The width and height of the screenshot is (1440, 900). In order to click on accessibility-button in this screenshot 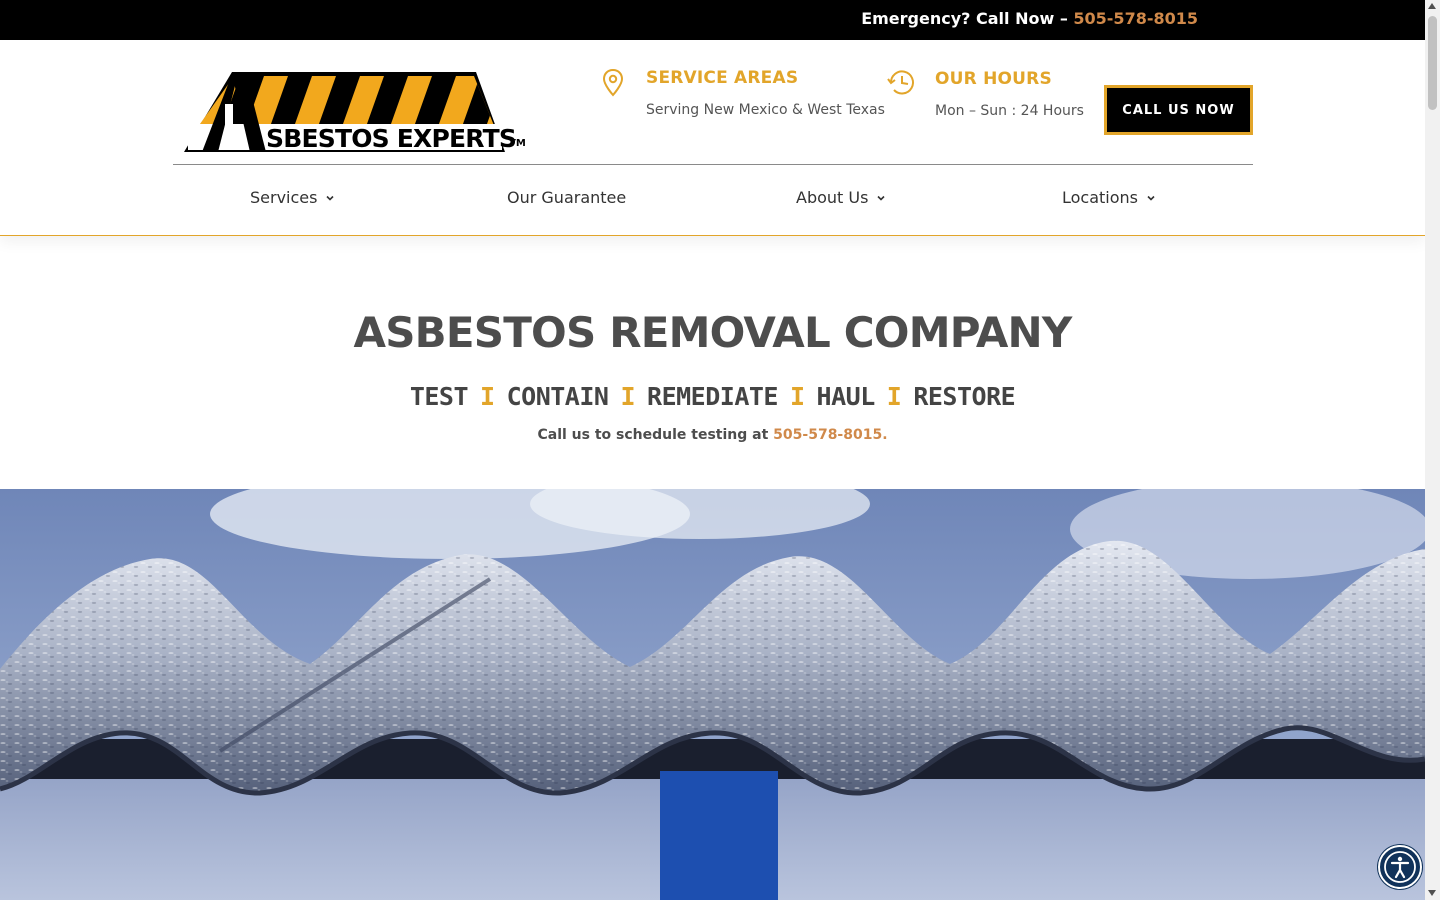, I will do `click(1400, 867)`.